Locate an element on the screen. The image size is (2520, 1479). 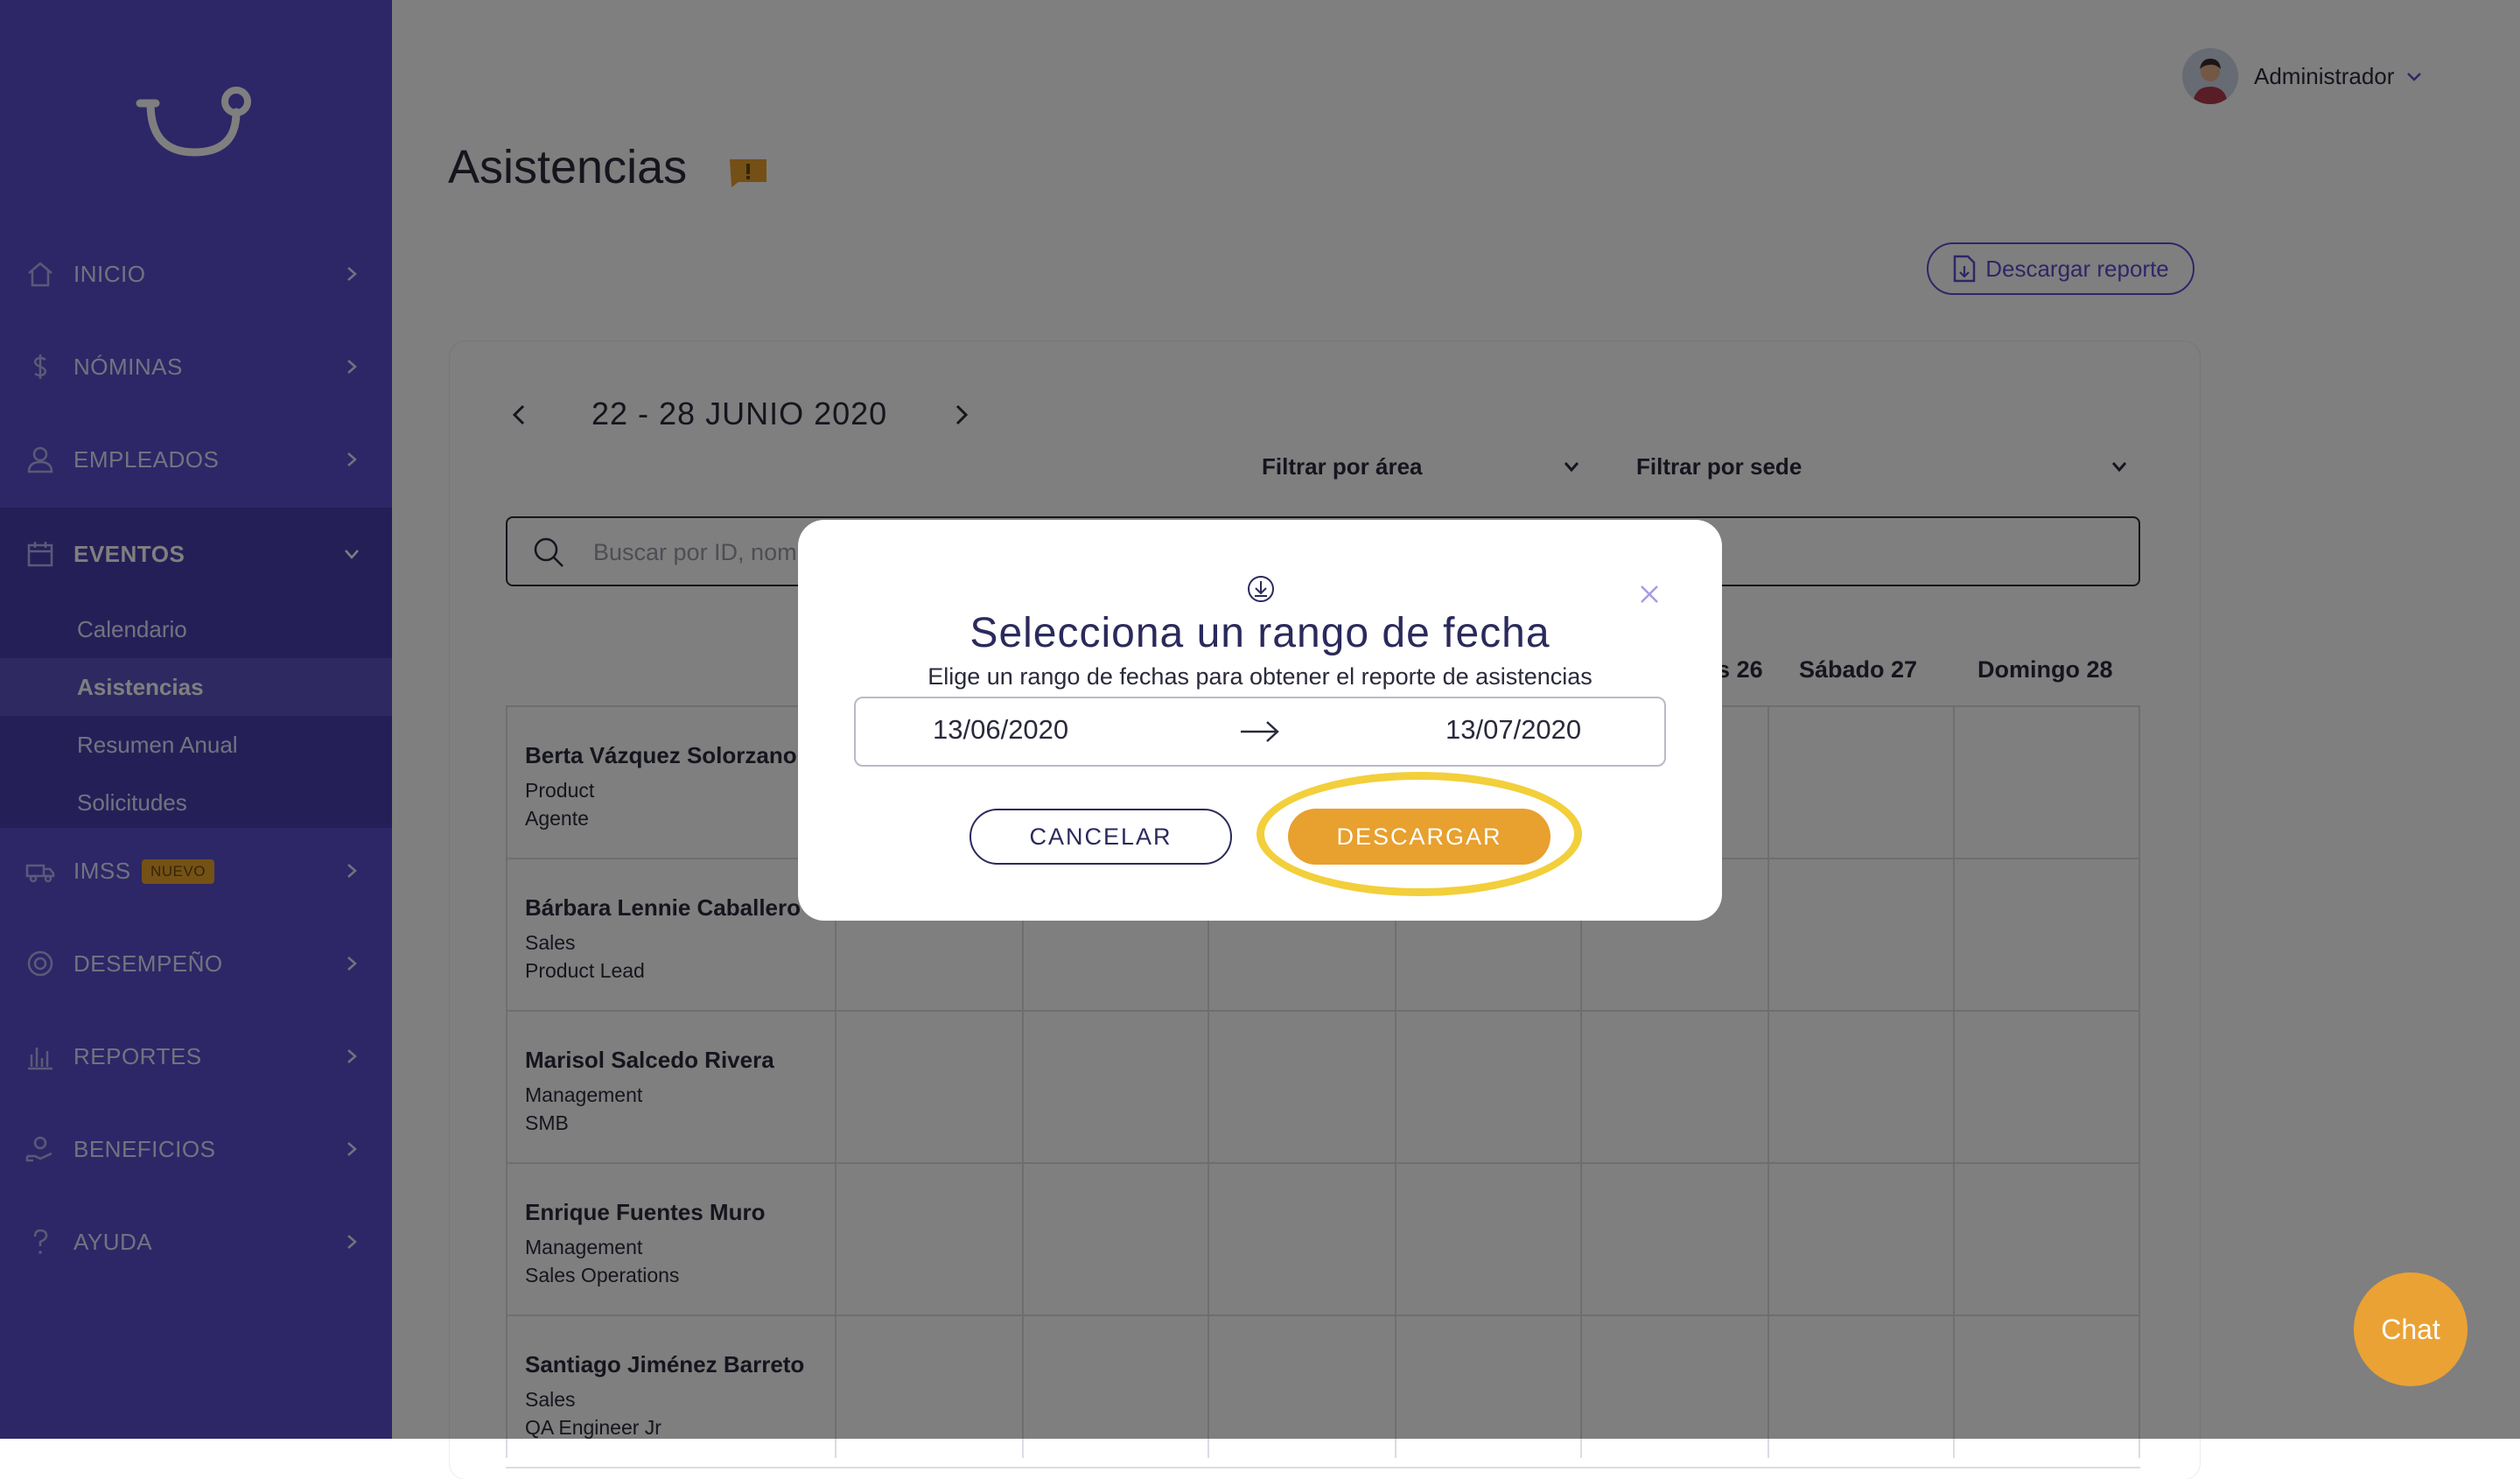
arrow-right-icon is located at coordinates (1260, 732).